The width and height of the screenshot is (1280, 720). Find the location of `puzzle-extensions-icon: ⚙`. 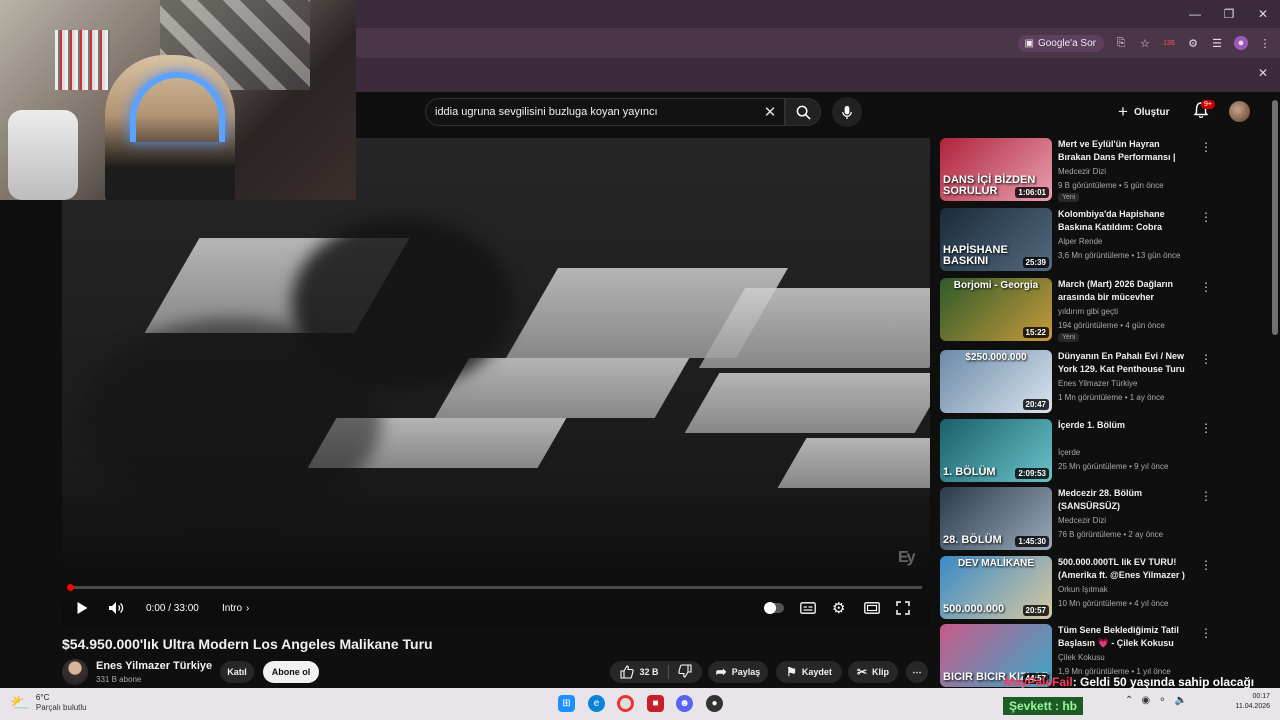

puzzle-extensions-icon: ⚙ is located at coordinates (1193, 43).